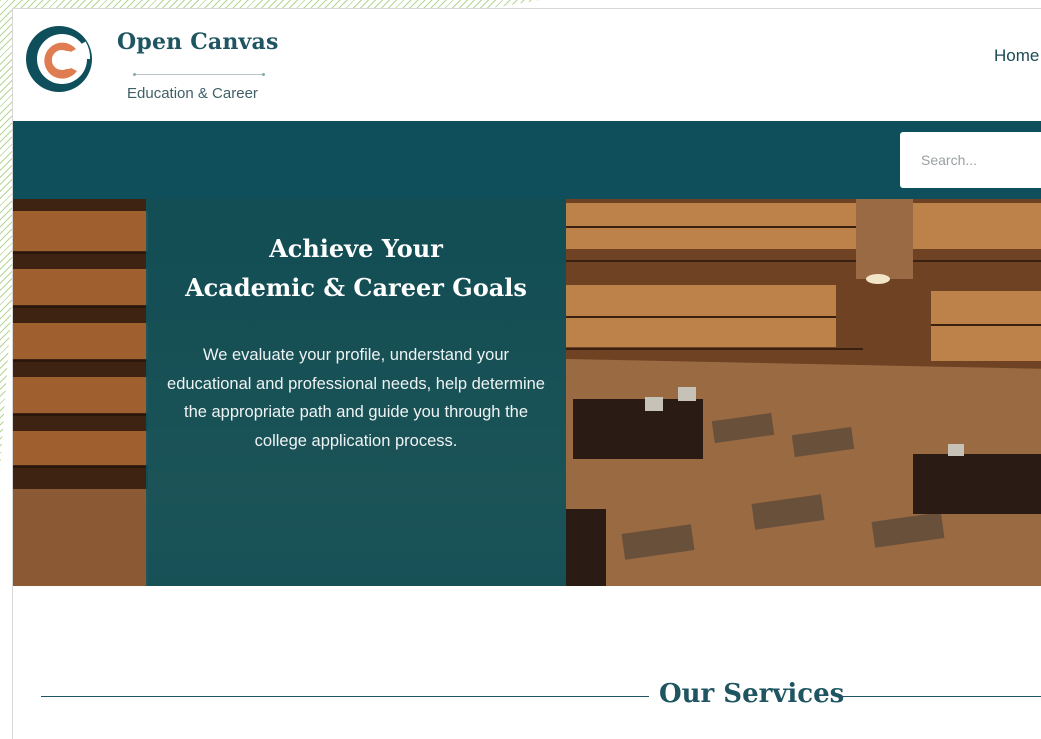  What do you see at coordinates (1016, 56) in the screenshot?
I see `nav-link-home: Home` at bounding box center [1016, 56].